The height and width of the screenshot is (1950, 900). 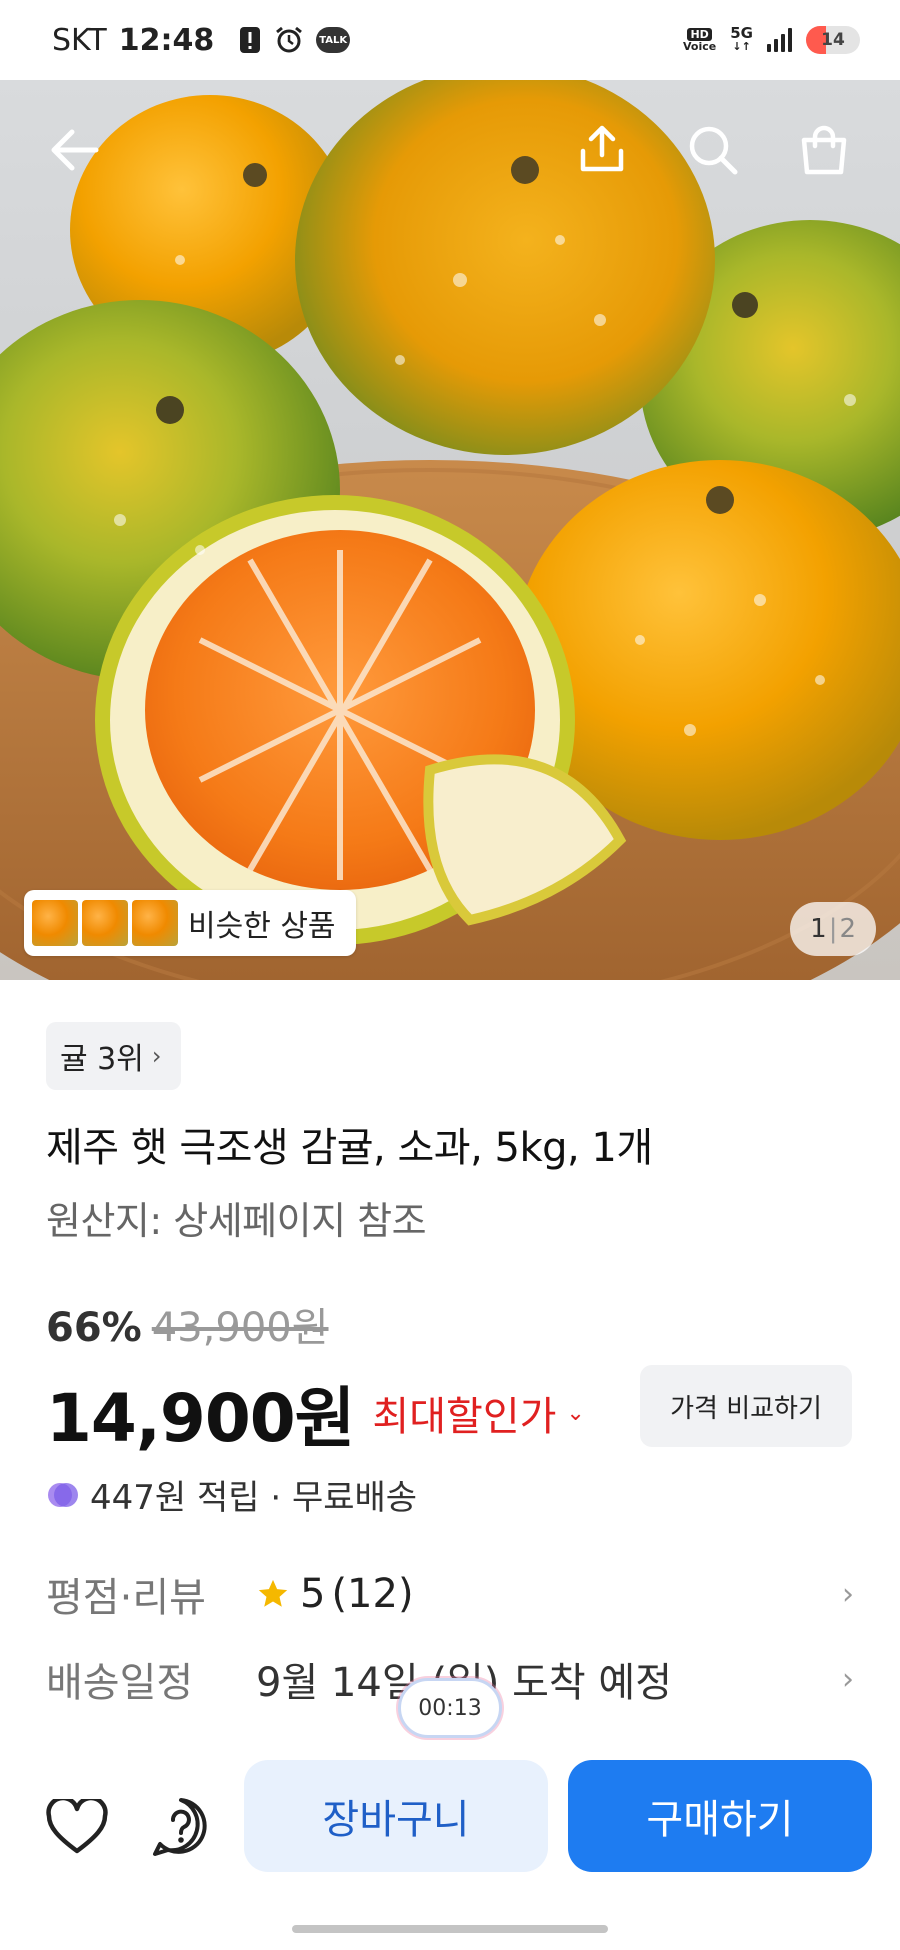 What do you see at coordinates (94, 1328) in the screenshot?
I see `discount-percent: 66%` at bounding box center [94, 1328].